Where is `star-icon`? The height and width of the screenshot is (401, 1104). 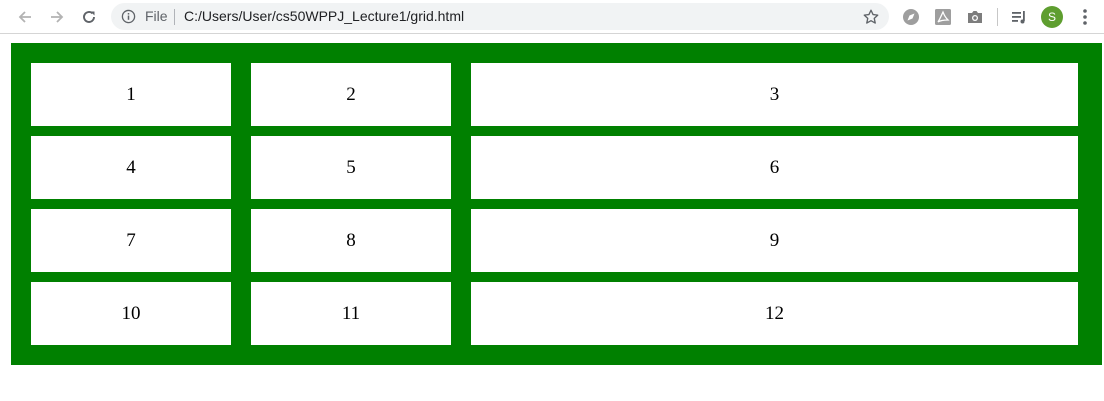
star-icon is located at coordinates (871, 17).